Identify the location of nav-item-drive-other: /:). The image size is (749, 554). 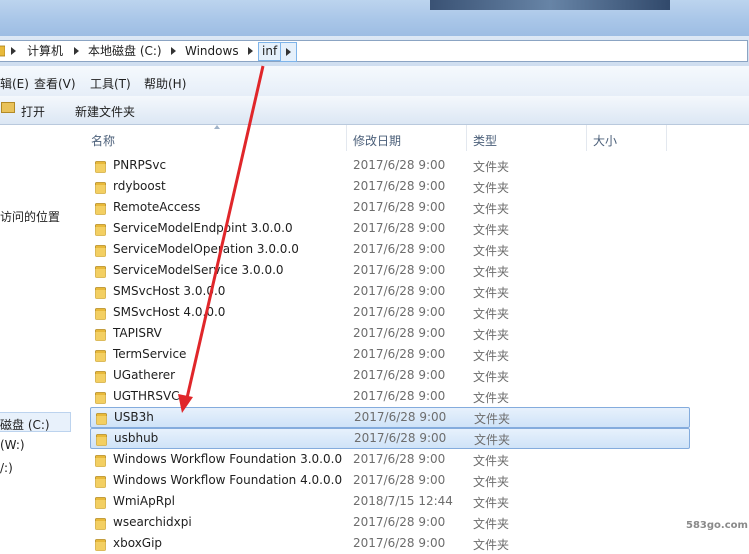
(6, 468).